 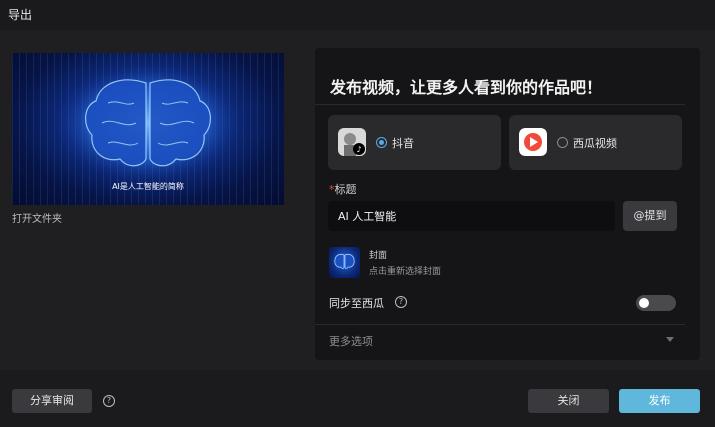 I want to click on xigua-radio, so click(x=562, y=142).